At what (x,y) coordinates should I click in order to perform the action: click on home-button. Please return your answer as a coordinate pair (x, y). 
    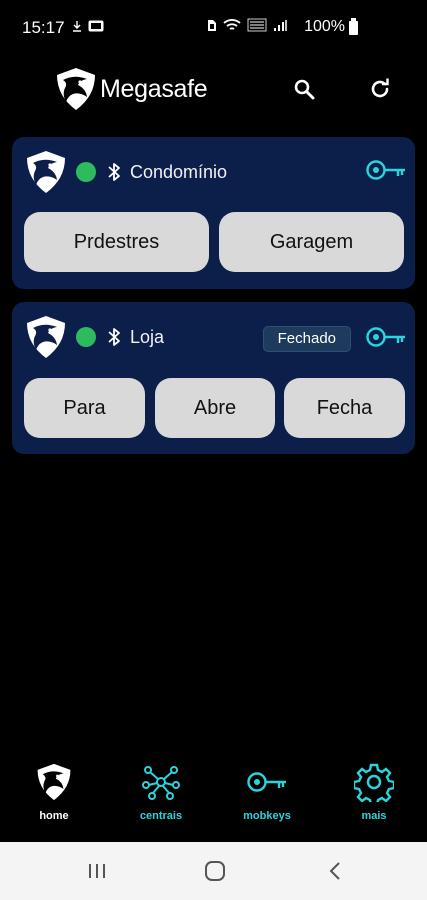
    Looking at the image, I should click on (215, 871).